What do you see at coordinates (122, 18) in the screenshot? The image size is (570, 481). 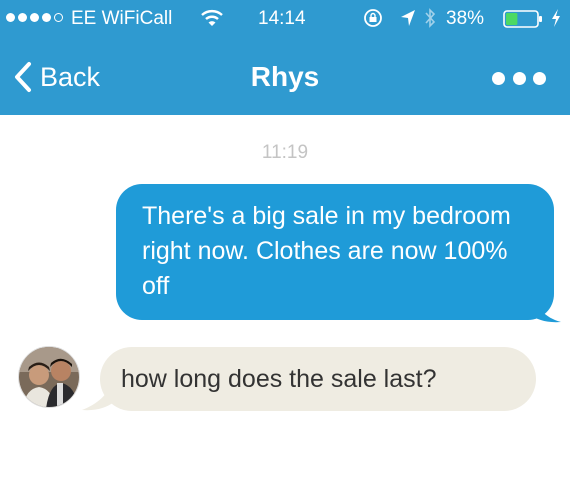 I see `carrier-name: EE WiFiCall` at bounding box center [122, 18].